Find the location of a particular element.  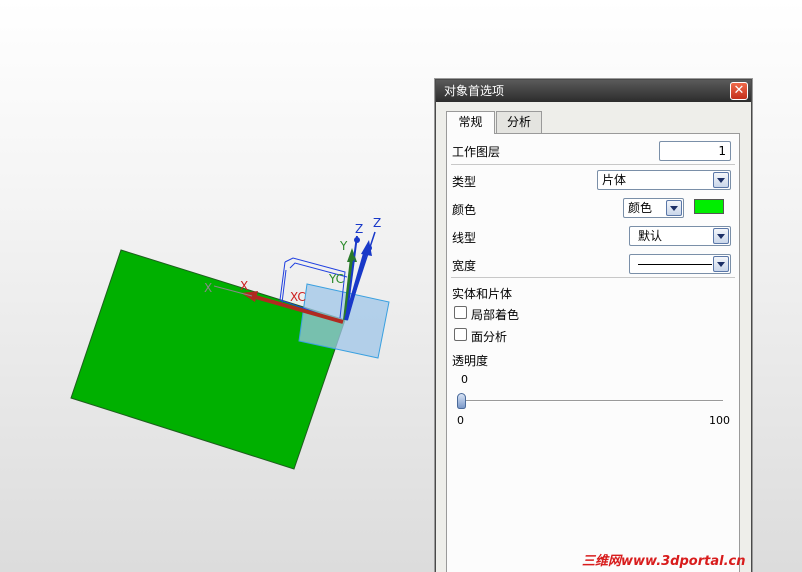

width-label: 宽度 is located at coordinates (464, 266).